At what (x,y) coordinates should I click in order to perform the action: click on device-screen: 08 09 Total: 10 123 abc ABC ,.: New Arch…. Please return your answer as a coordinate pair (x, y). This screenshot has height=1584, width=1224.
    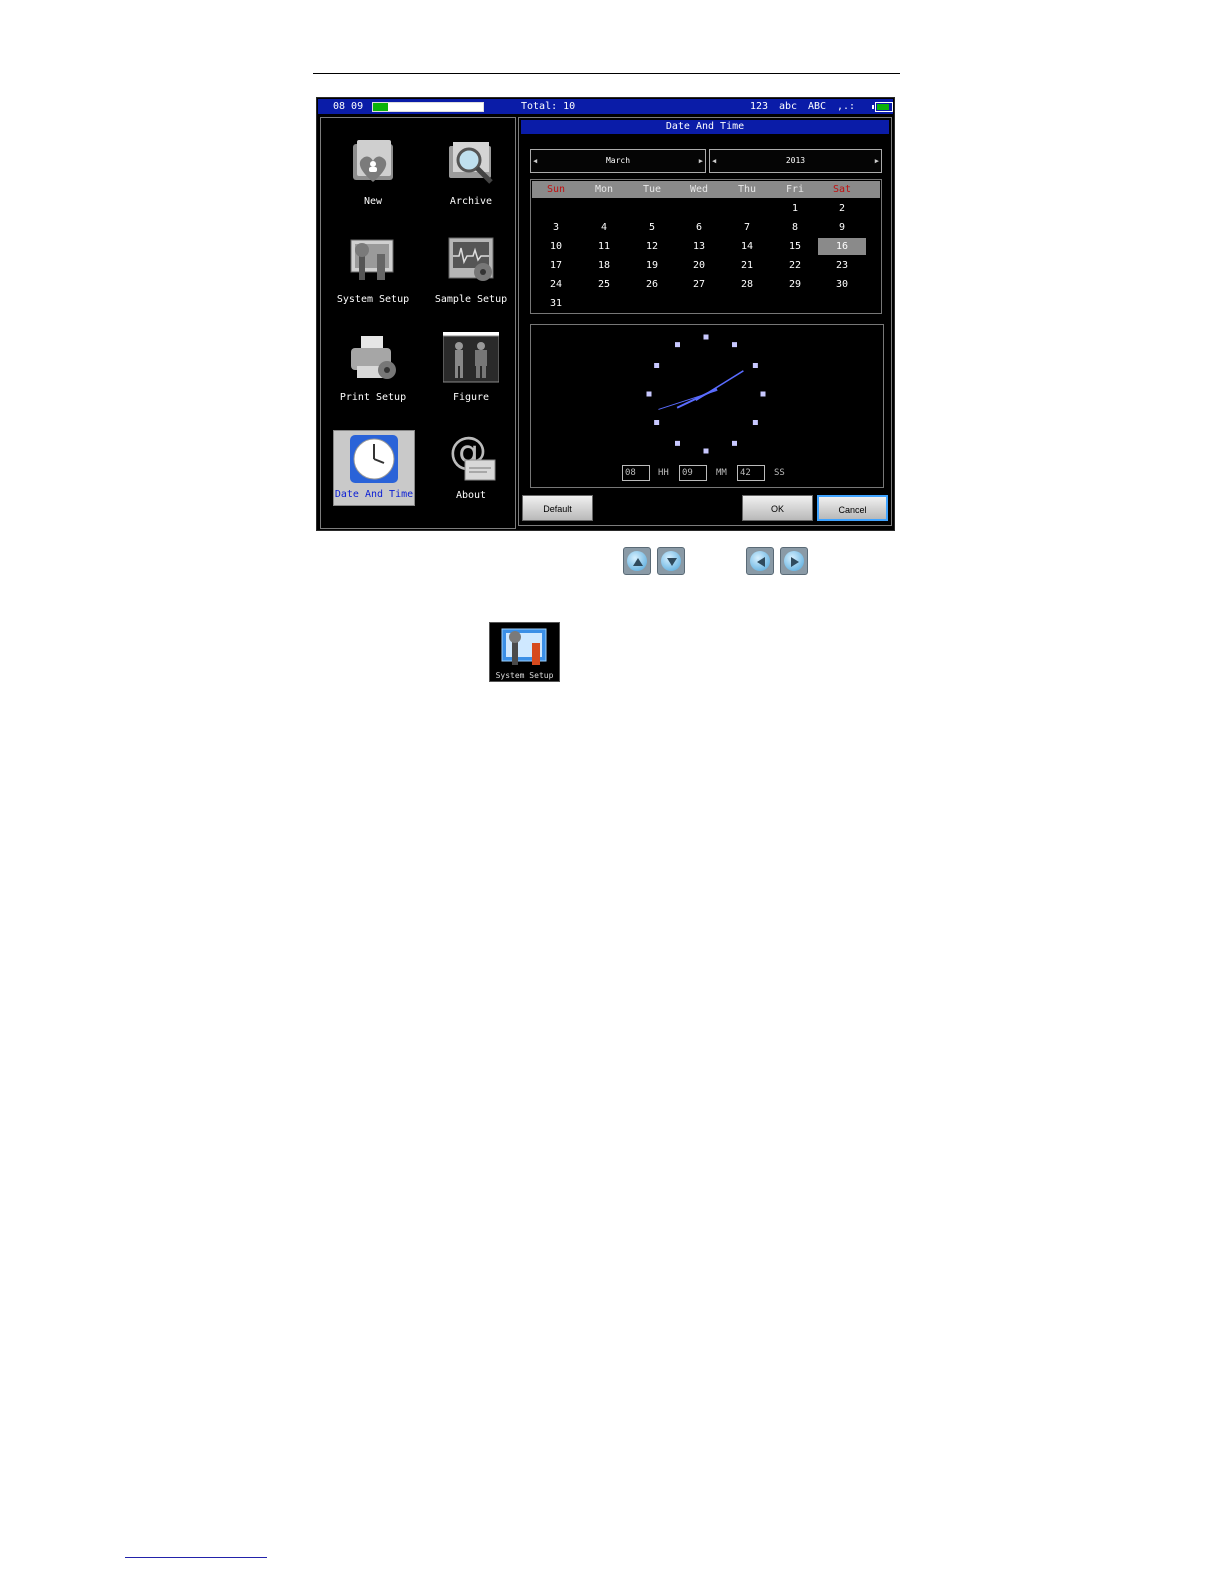
    Looking at the image, I should click on (605, 314).